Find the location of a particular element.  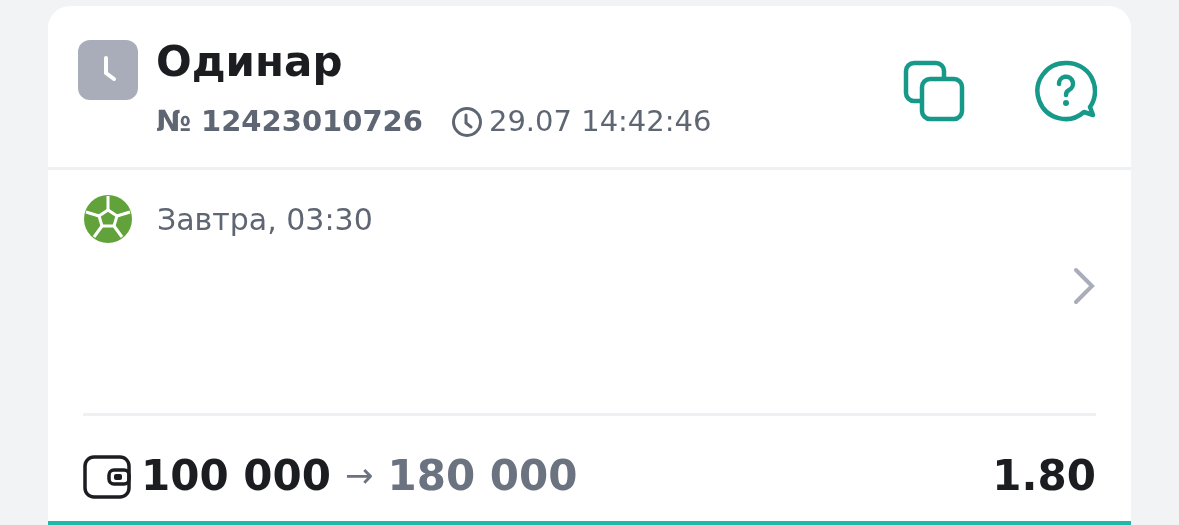

soccer-ball-icon is located at coordinates (108, 219).